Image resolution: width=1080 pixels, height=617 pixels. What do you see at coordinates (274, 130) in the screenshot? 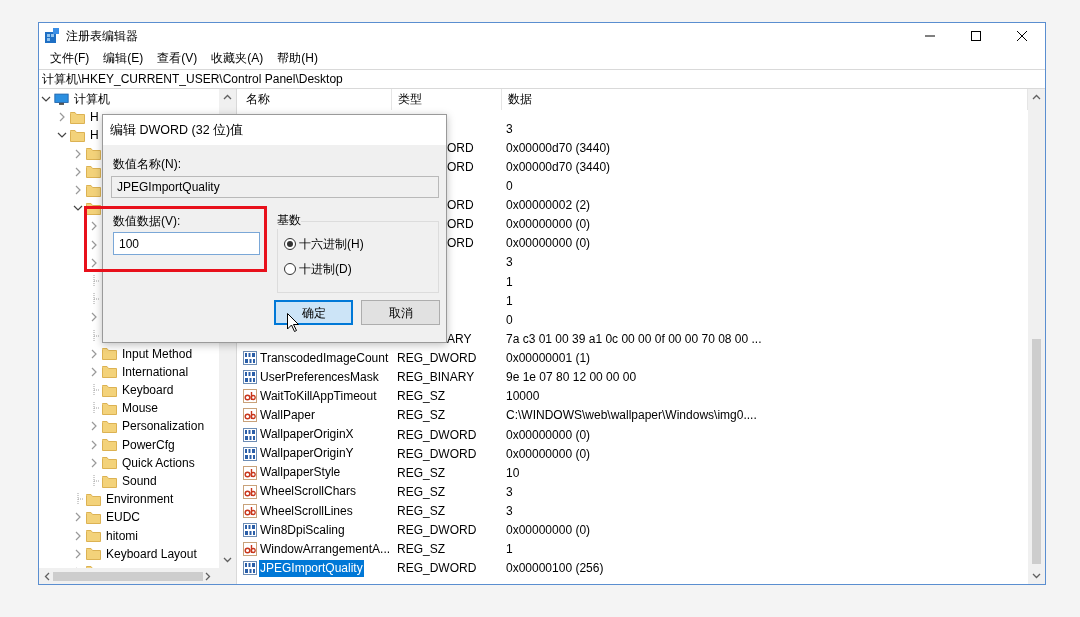
I see `dialog-title: 编辑 DWORD (32 位)值` at bounding box center [274, 130].